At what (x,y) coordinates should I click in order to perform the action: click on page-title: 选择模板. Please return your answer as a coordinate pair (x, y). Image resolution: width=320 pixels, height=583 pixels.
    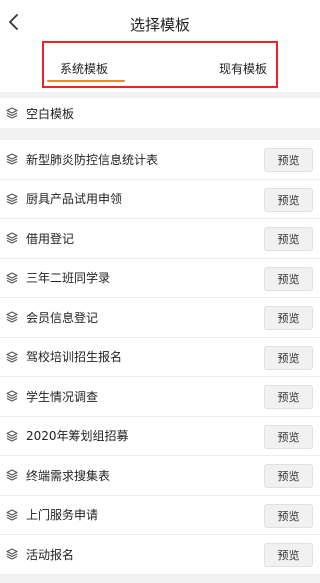
    Looking at the image, I should click on (159, 25).